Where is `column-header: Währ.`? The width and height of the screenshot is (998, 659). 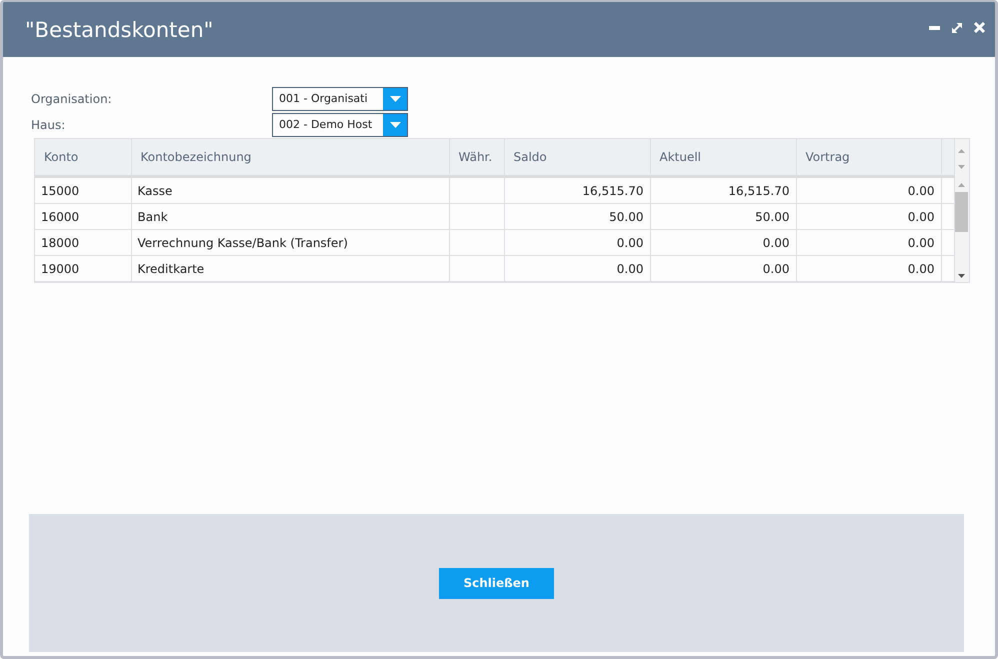
column-header: Währ. is located at coordinates (476, 157).